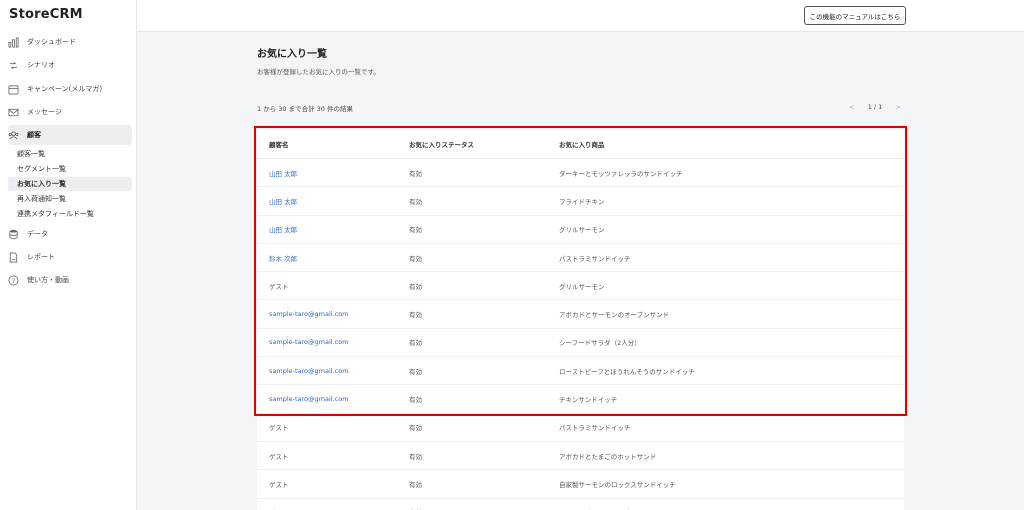 The image size is (1024, 510). Describe the element at coordinates (70, 169) in the screenshot. I see `sidebar-subitem-segment-list: セグメント一覧` at that location.